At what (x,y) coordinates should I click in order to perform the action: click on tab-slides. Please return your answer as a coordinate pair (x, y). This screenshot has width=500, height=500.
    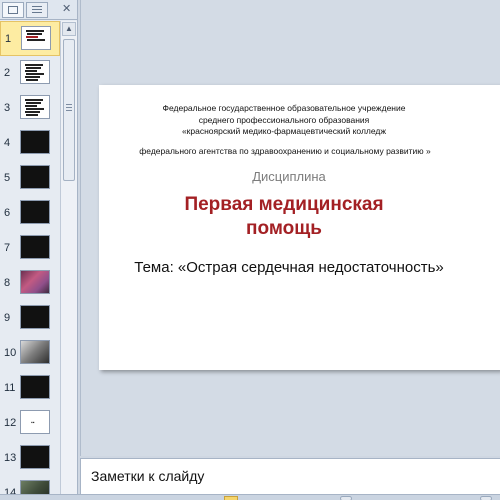
    Looking at the image, I should click on (13, 10).